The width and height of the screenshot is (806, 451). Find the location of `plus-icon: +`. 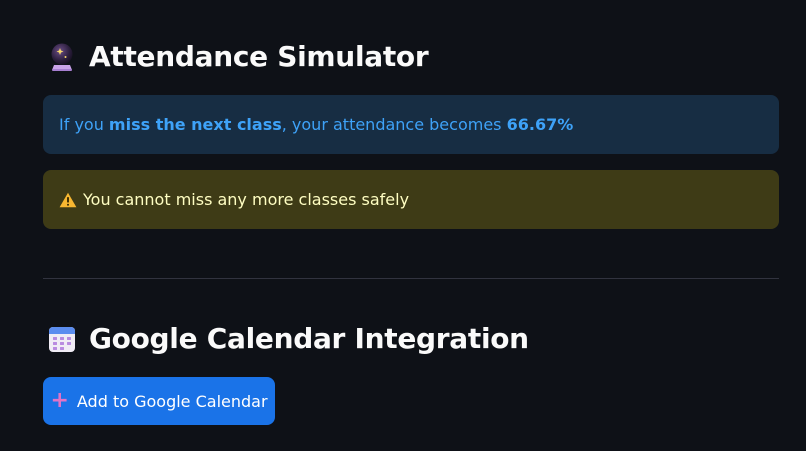

plus-icon: + is located at coordinates (59, 400).